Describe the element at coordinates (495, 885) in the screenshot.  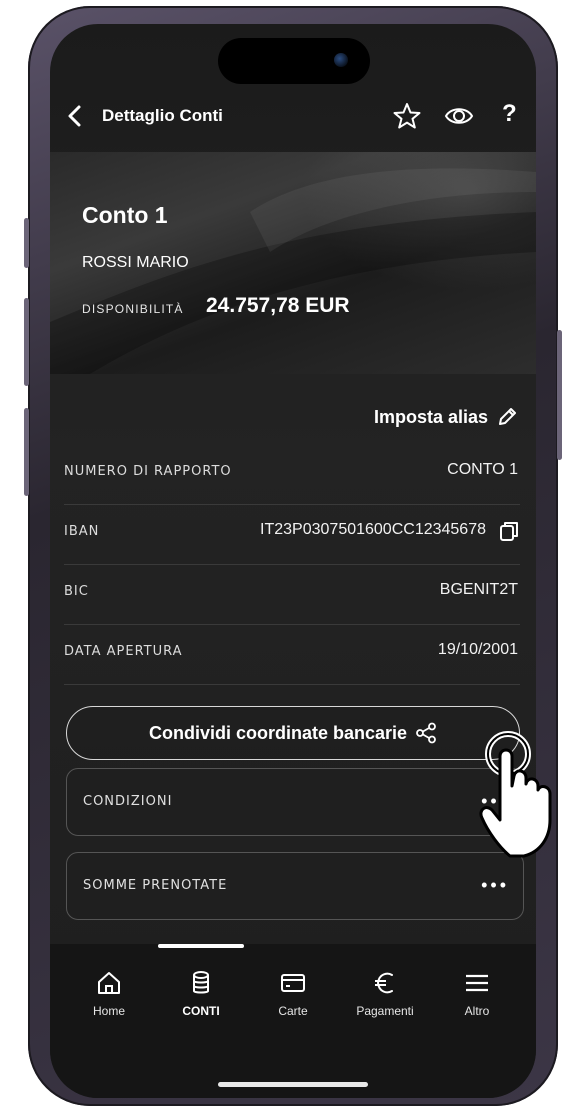
I see `more-icon: •••` at that location.